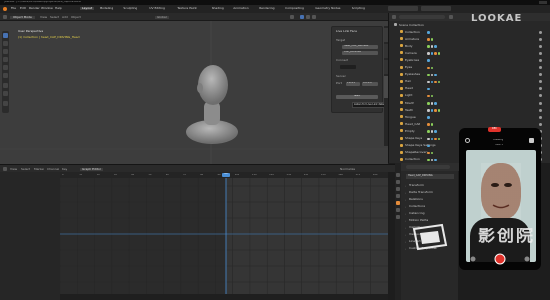  I want to click on graph-menu-view: View, so click(13, 169).